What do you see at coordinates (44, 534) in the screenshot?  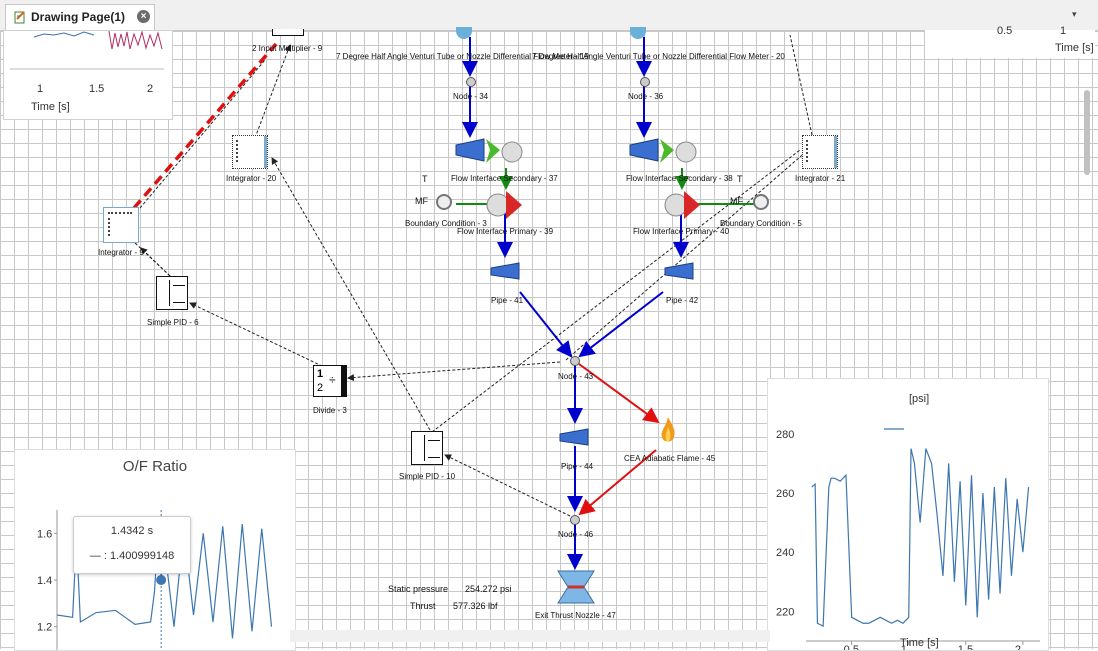 I see `y-tick-label: 1.6` at bounding box center [44, 534].